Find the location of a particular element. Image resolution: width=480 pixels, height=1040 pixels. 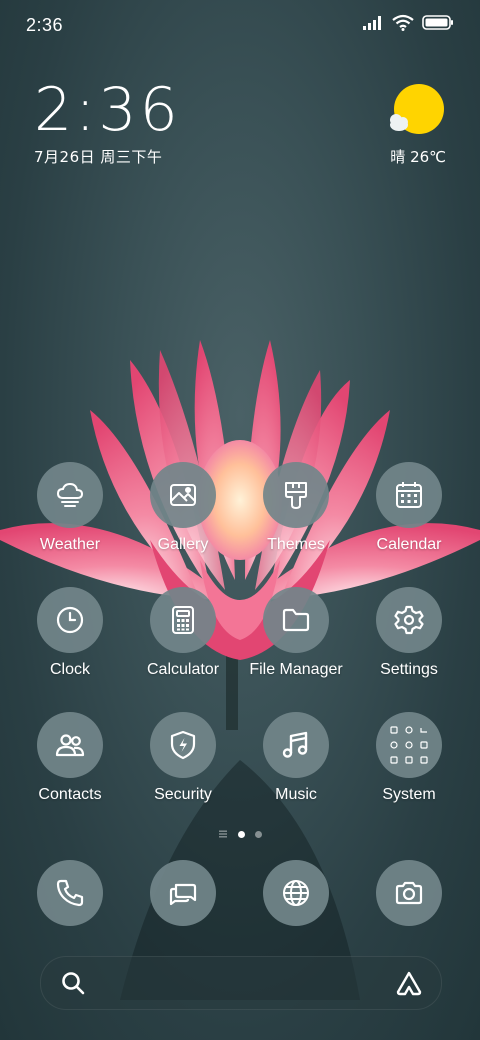

search-icon is located at coordinates (73, 983).